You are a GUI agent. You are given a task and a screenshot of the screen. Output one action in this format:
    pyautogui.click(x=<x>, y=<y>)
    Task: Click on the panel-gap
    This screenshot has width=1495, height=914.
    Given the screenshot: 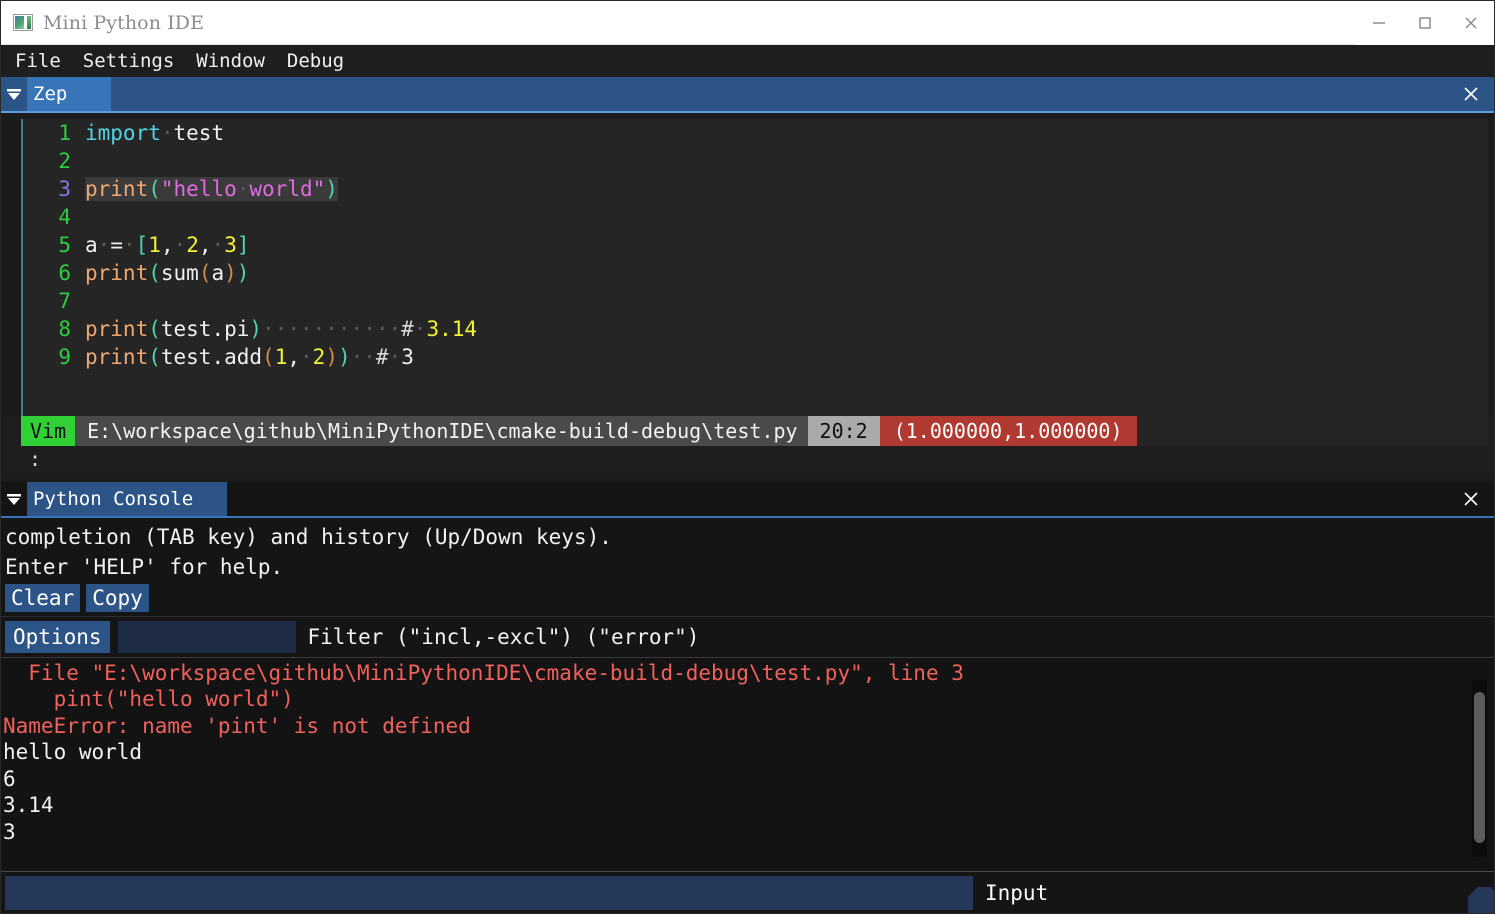 What is the action you would take?
    pyautogui.click(x=747, y=478)
    